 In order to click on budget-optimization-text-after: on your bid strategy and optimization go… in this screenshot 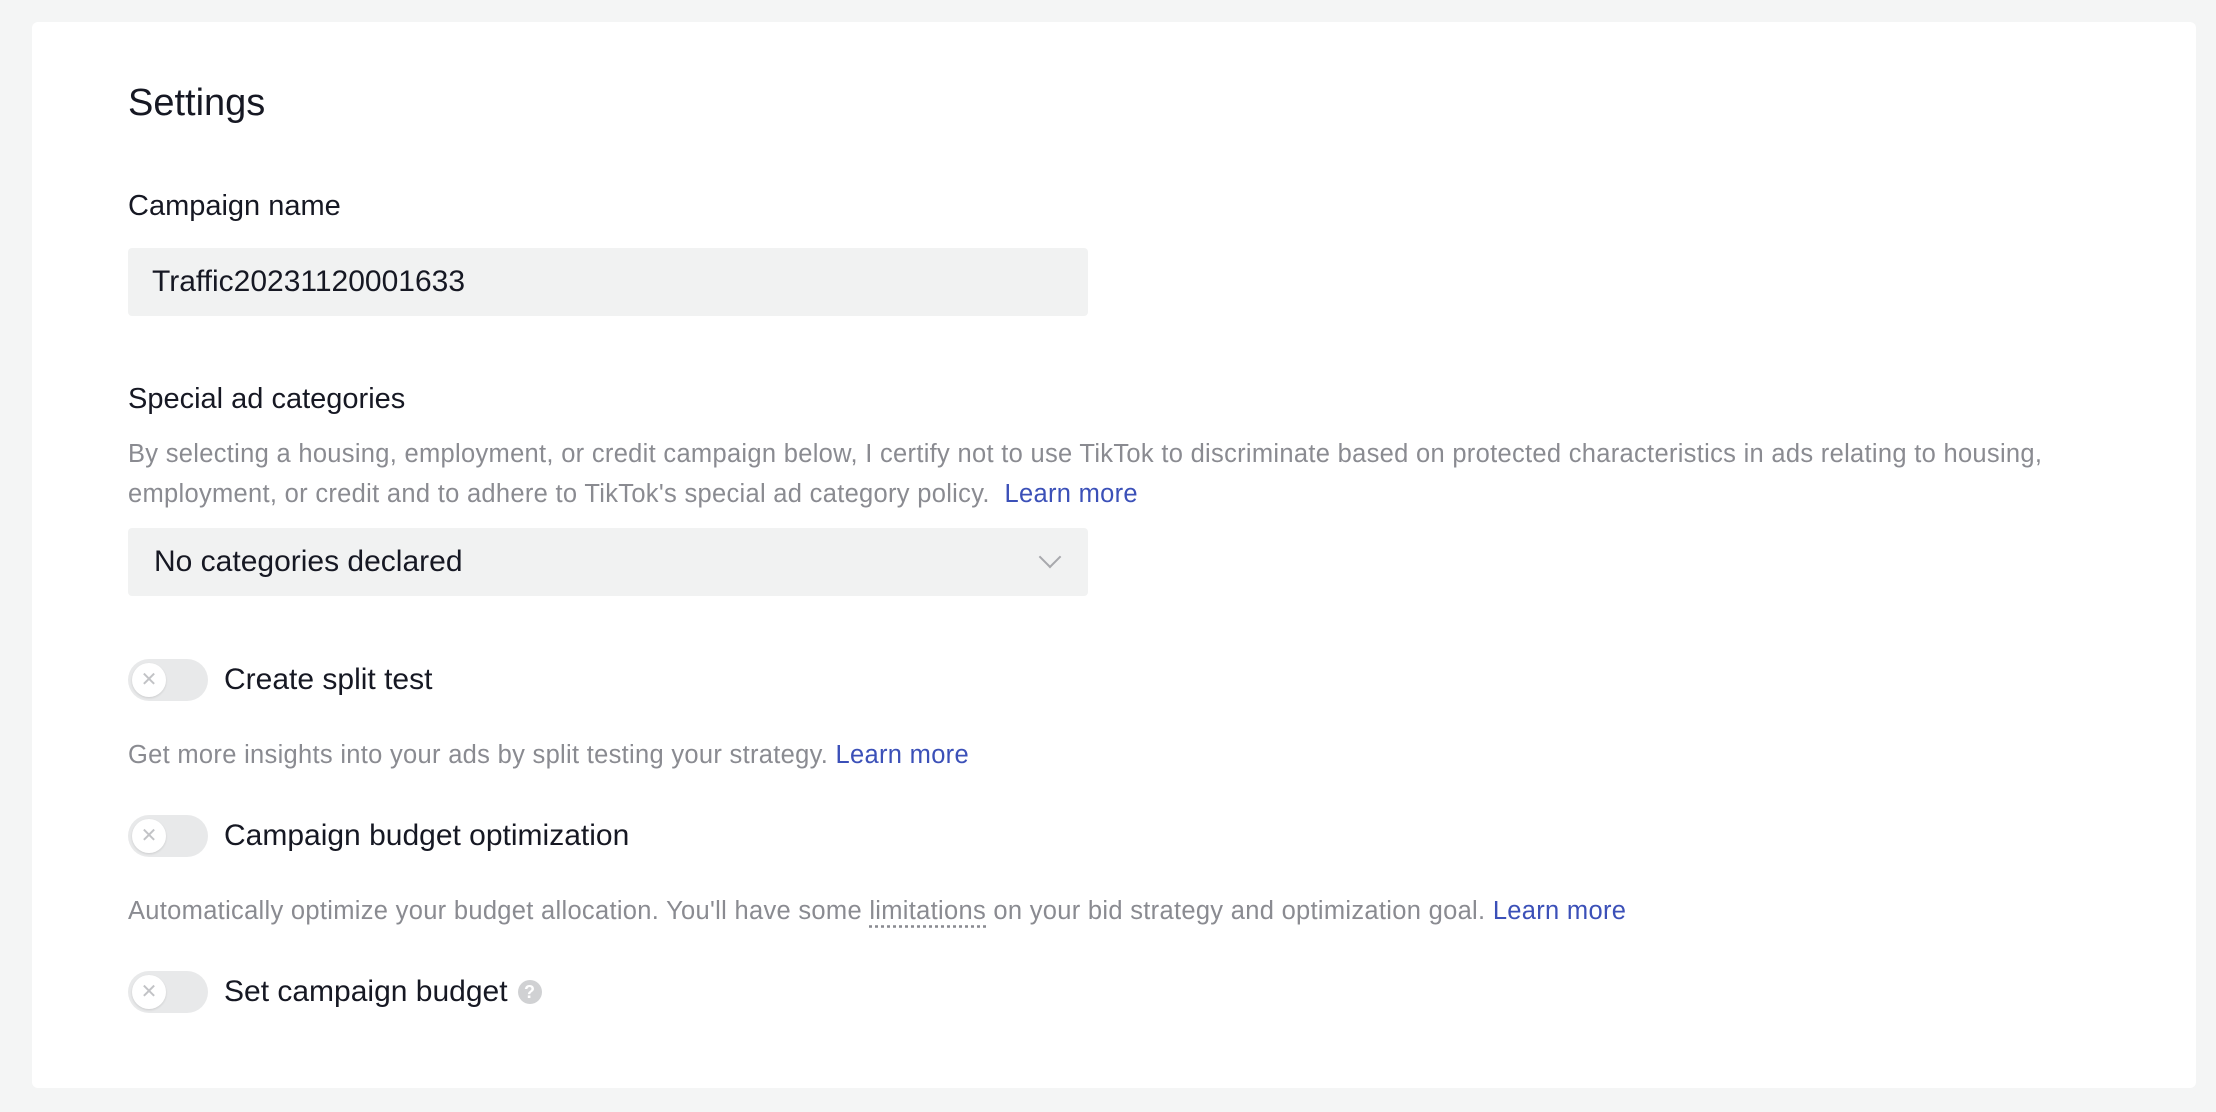, I will do `click(1239, 911)`.